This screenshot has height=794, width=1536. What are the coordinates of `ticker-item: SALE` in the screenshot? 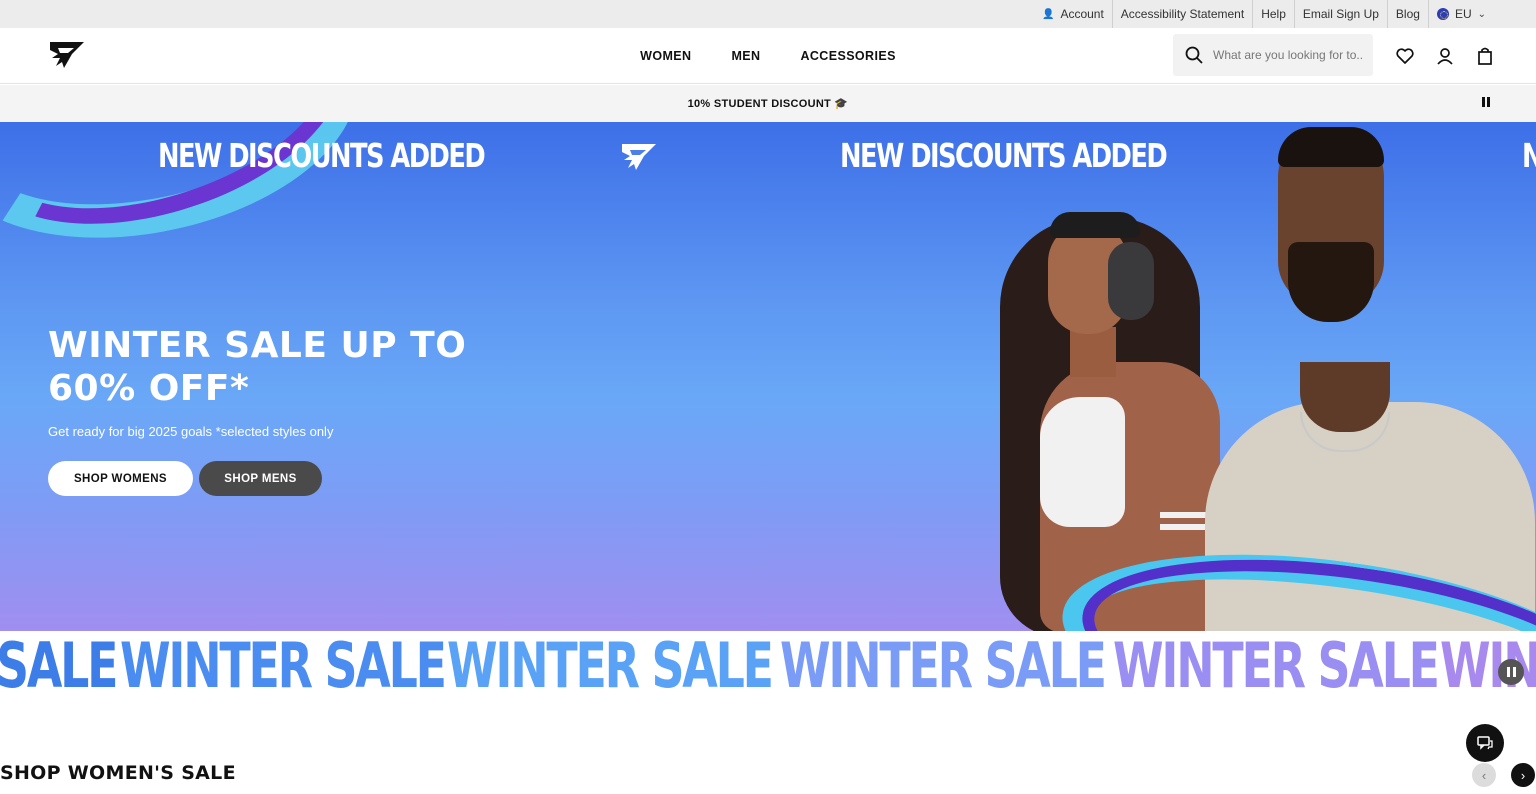 It's located at (59, 666).